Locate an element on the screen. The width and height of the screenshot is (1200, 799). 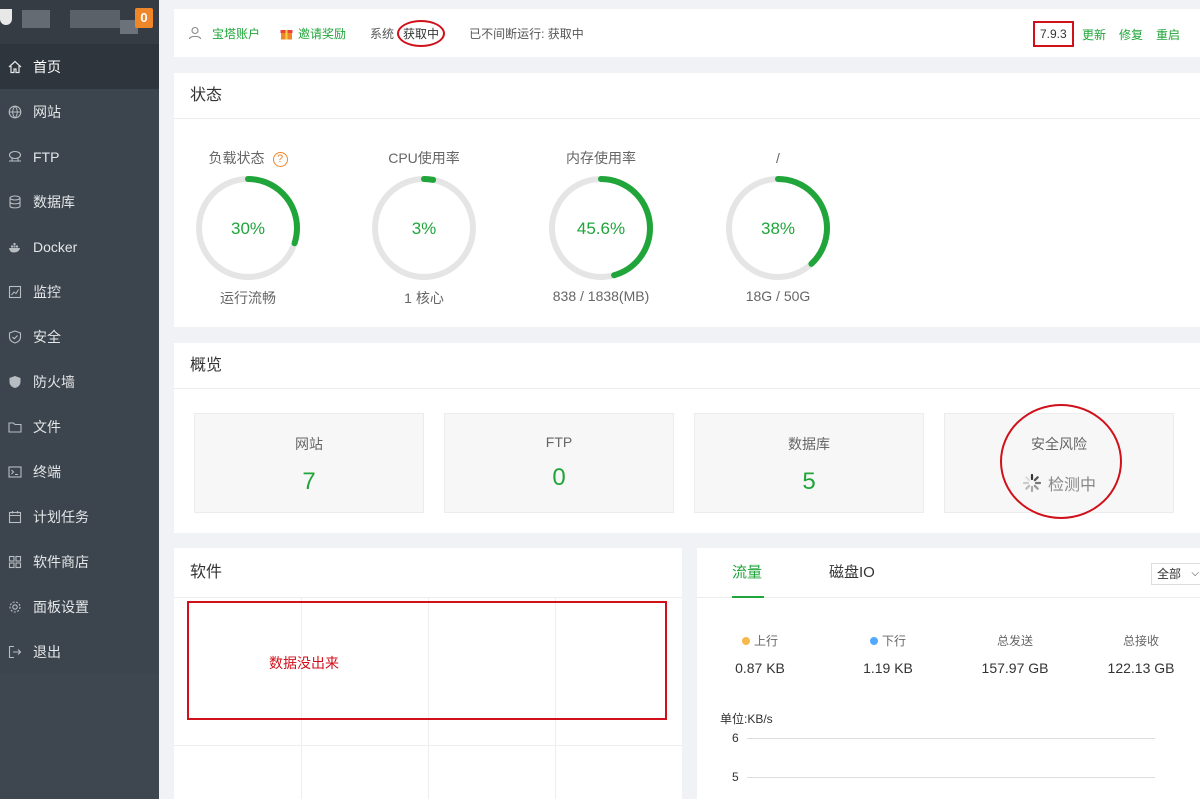
sidebar-item-label: 网站 is located at coordinates (47, 111).